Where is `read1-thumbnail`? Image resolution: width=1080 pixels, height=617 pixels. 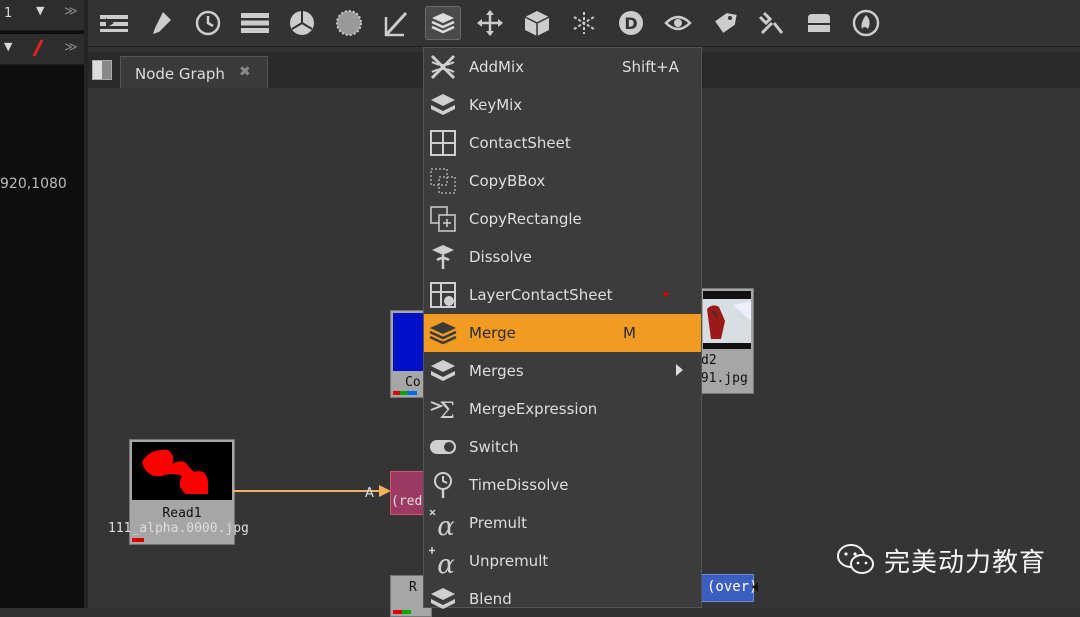
read1-thumbnail is located at coordinates (182, 471).